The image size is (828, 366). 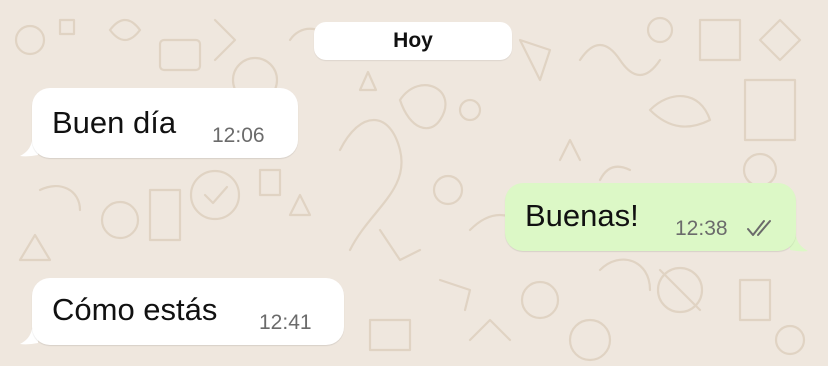 What do you see at coordinates (759, 228) in the screenshot?
I see `double-check-icon` at bounding box center [759, 228].